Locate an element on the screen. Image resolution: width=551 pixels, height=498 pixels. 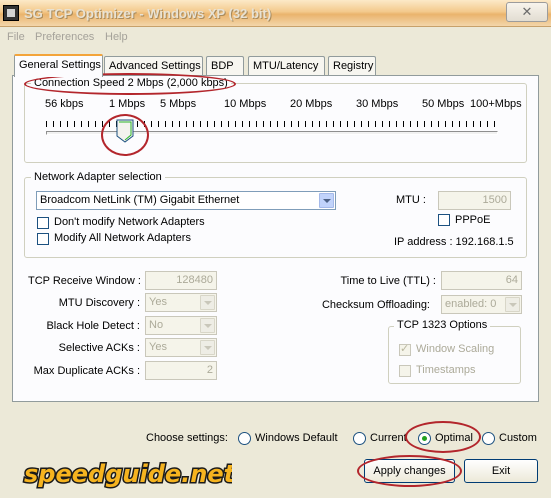
close-button: ✕ is located at coordinates (527, 12).